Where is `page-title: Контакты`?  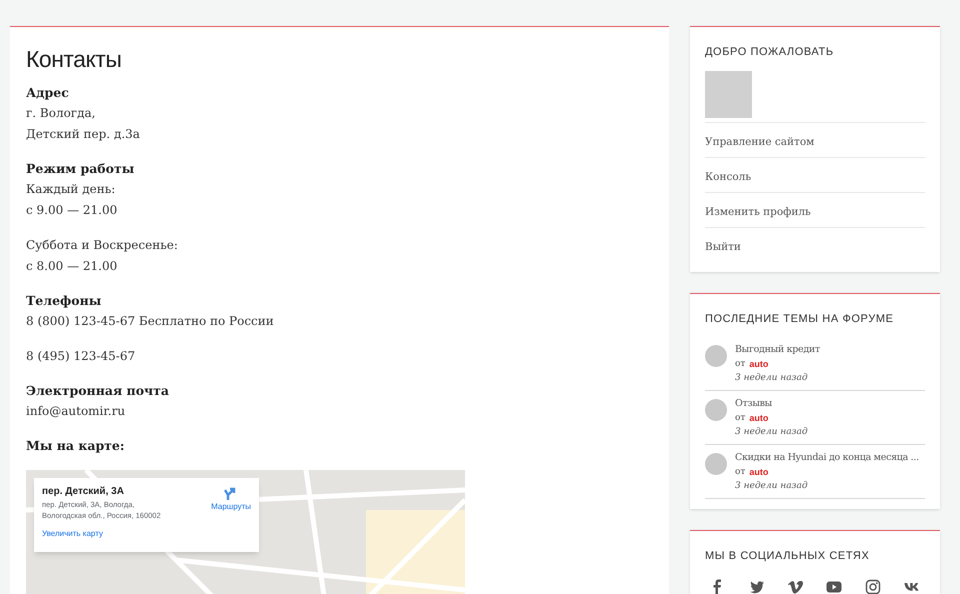 page-title: Контакты is located at coordinates (74, 59).